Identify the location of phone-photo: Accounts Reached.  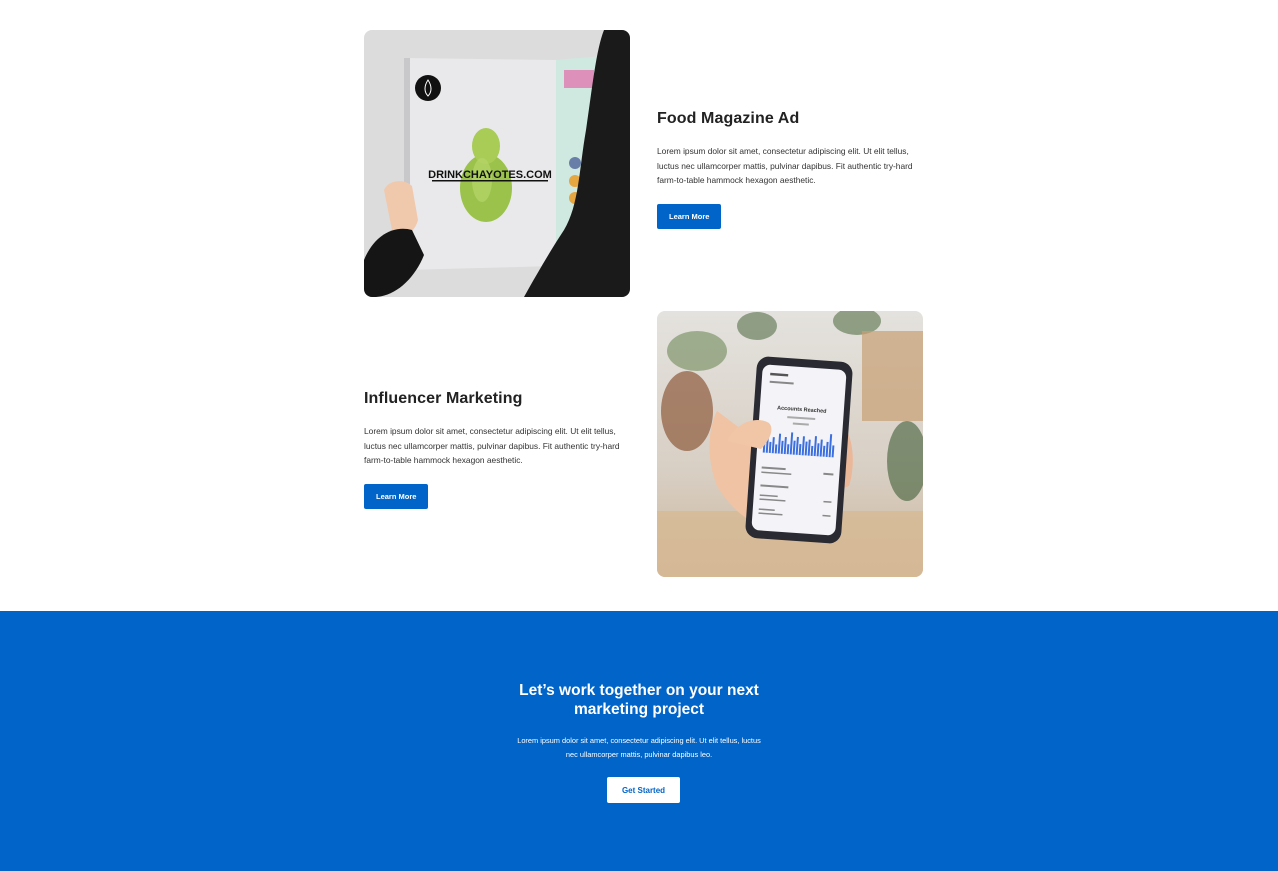
(790, 444).